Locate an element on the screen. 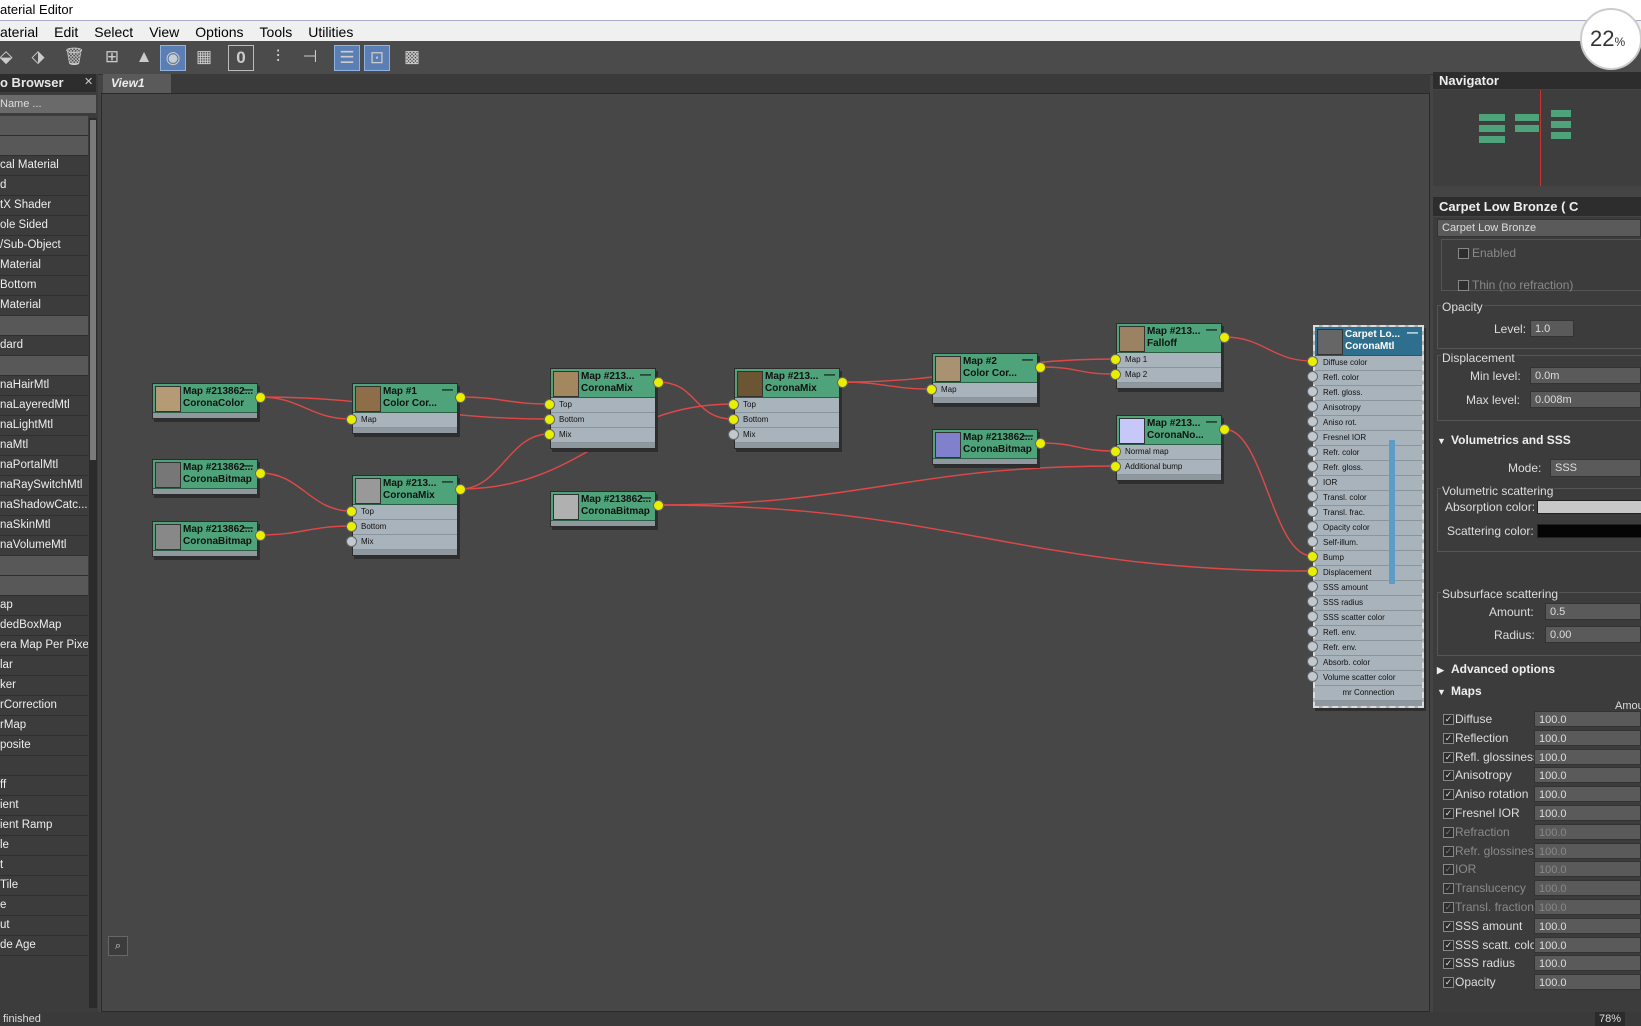 This screenshot has height=1026, width=1641. node-slot: Opacity color is located at coordinates (1368, 528).